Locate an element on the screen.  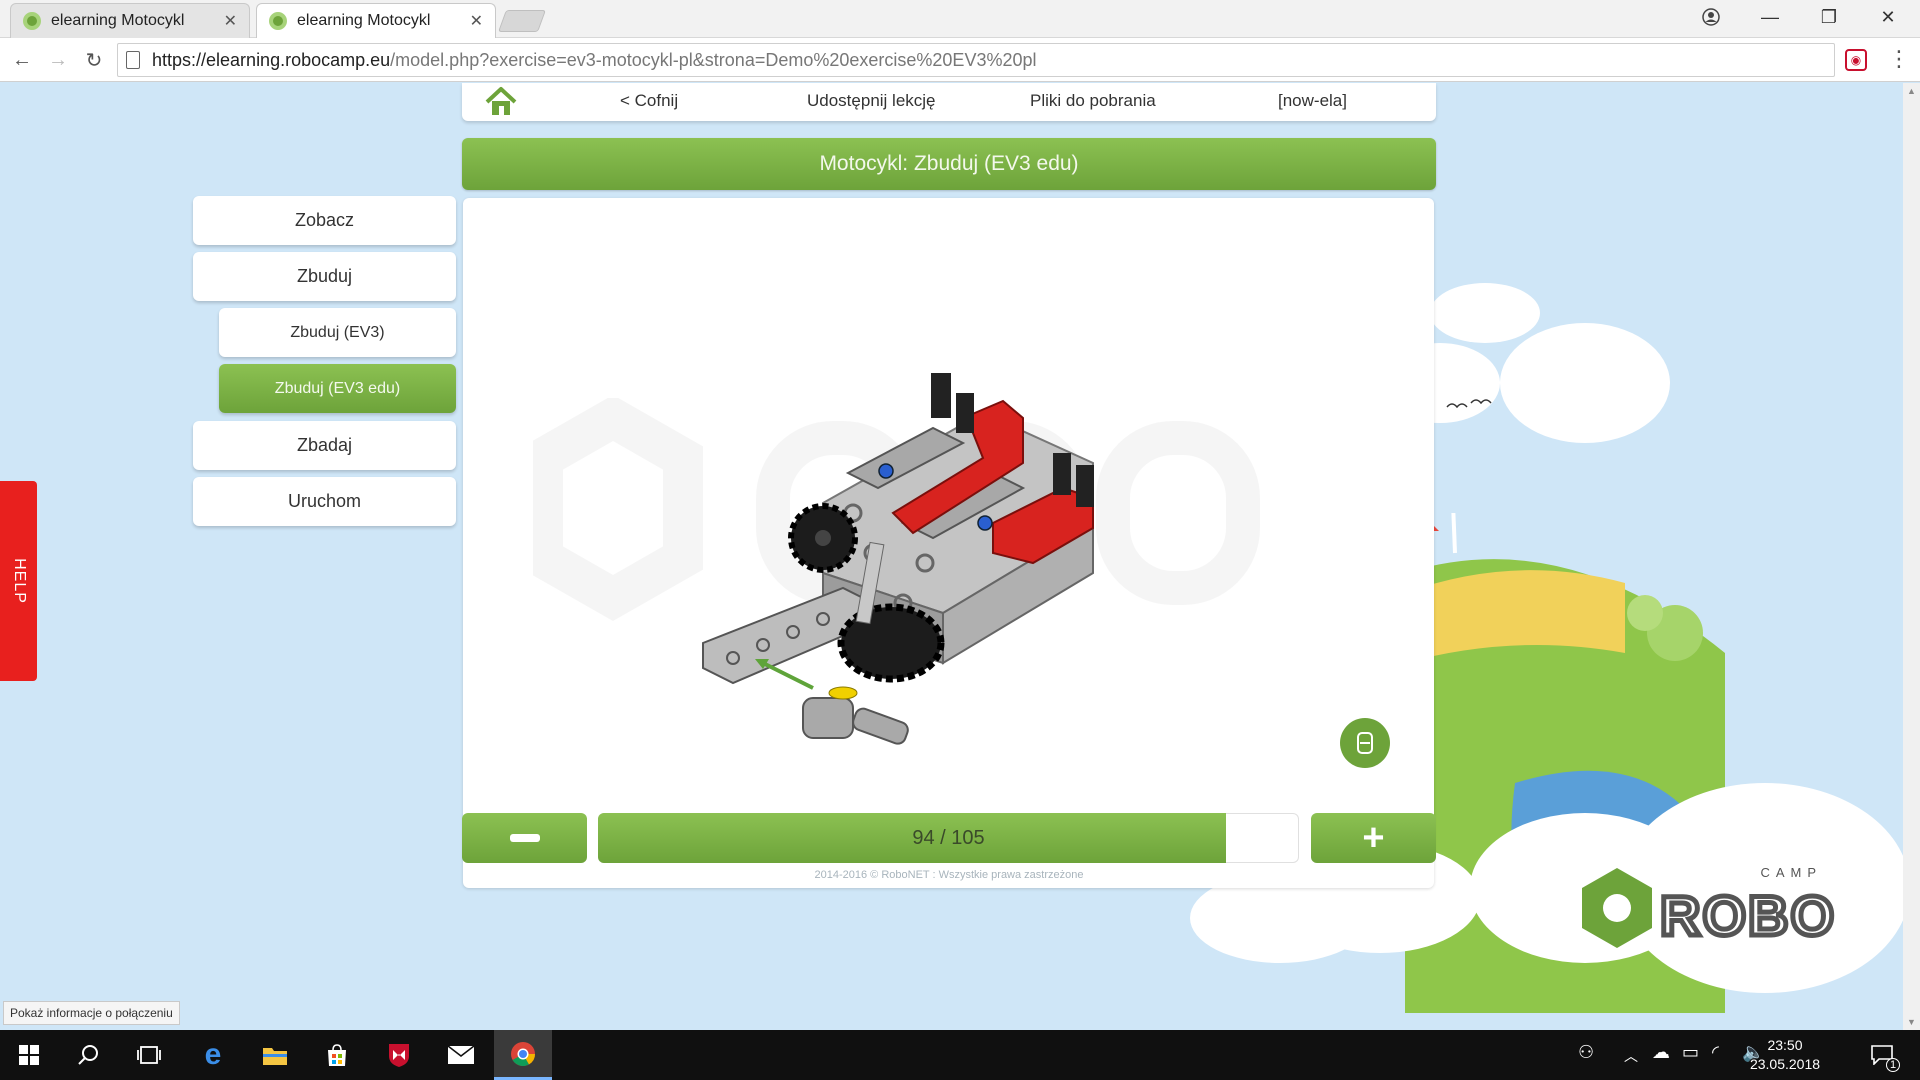
user-account-link: [now-ela] is located at coordinates (1312, 101).